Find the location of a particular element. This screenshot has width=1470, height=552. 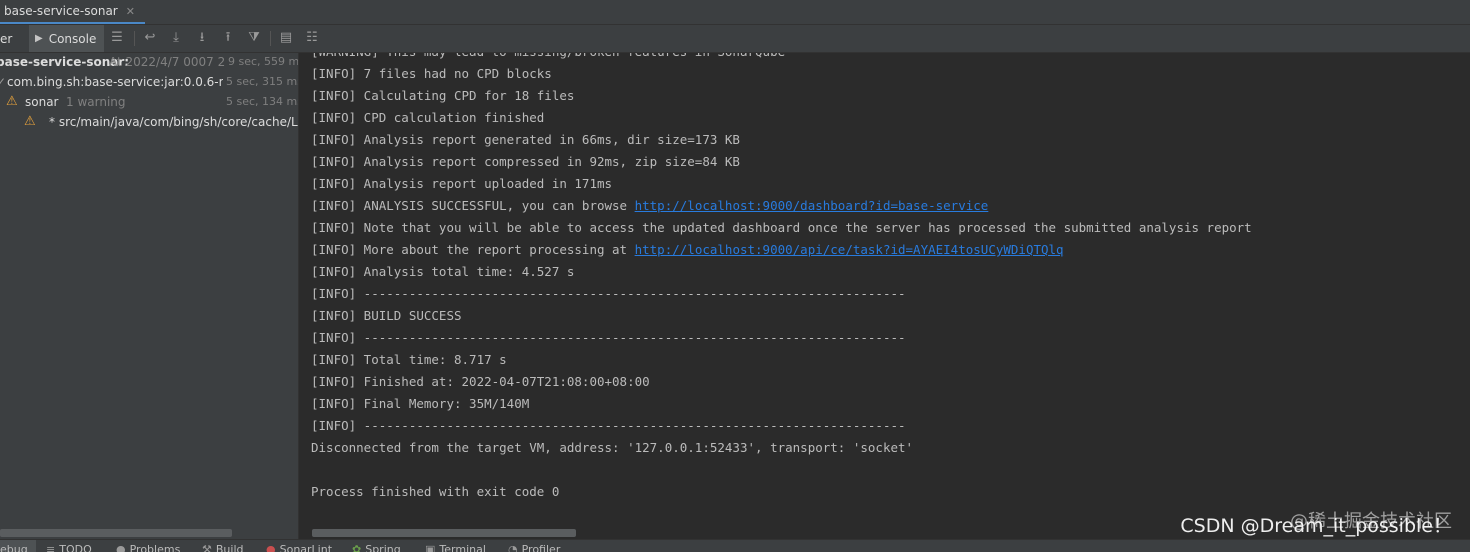

console-line: Process finished with exit code 0 is located at coordinates (435, 492).